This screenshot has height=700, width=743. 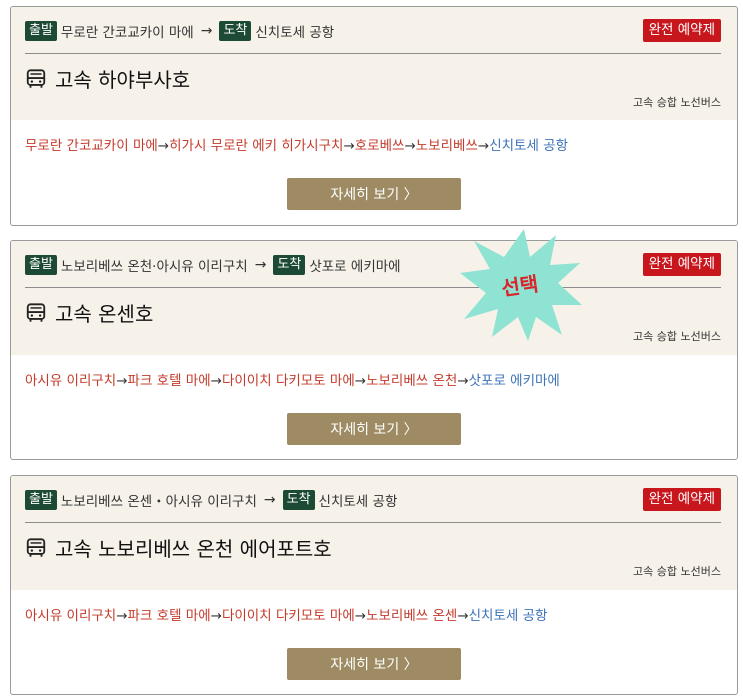 I want to click on route-summary: 출발 무로란 간코교카이 마에 → 도착 신치토세 공항, so click(x=296, y=31).